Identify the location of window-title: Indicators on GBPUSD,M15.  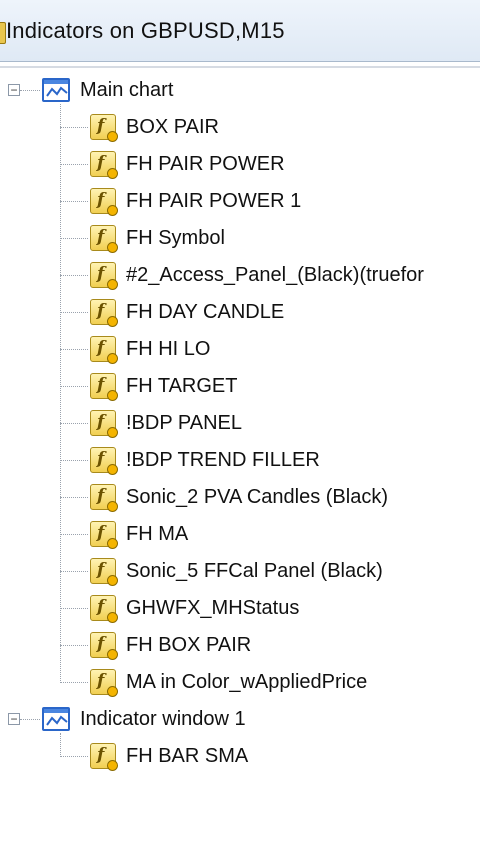
(145, 30).